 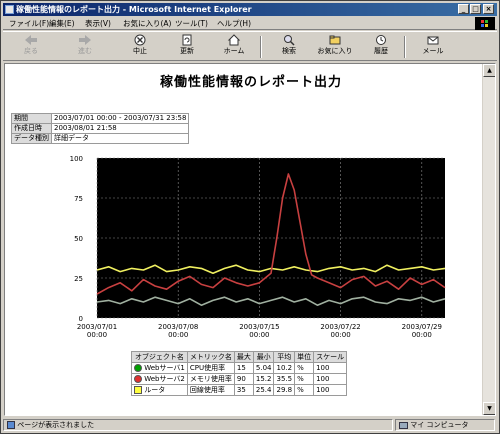 I want to click on legend-metric: CPU使用率, so click(x=210, y=368).